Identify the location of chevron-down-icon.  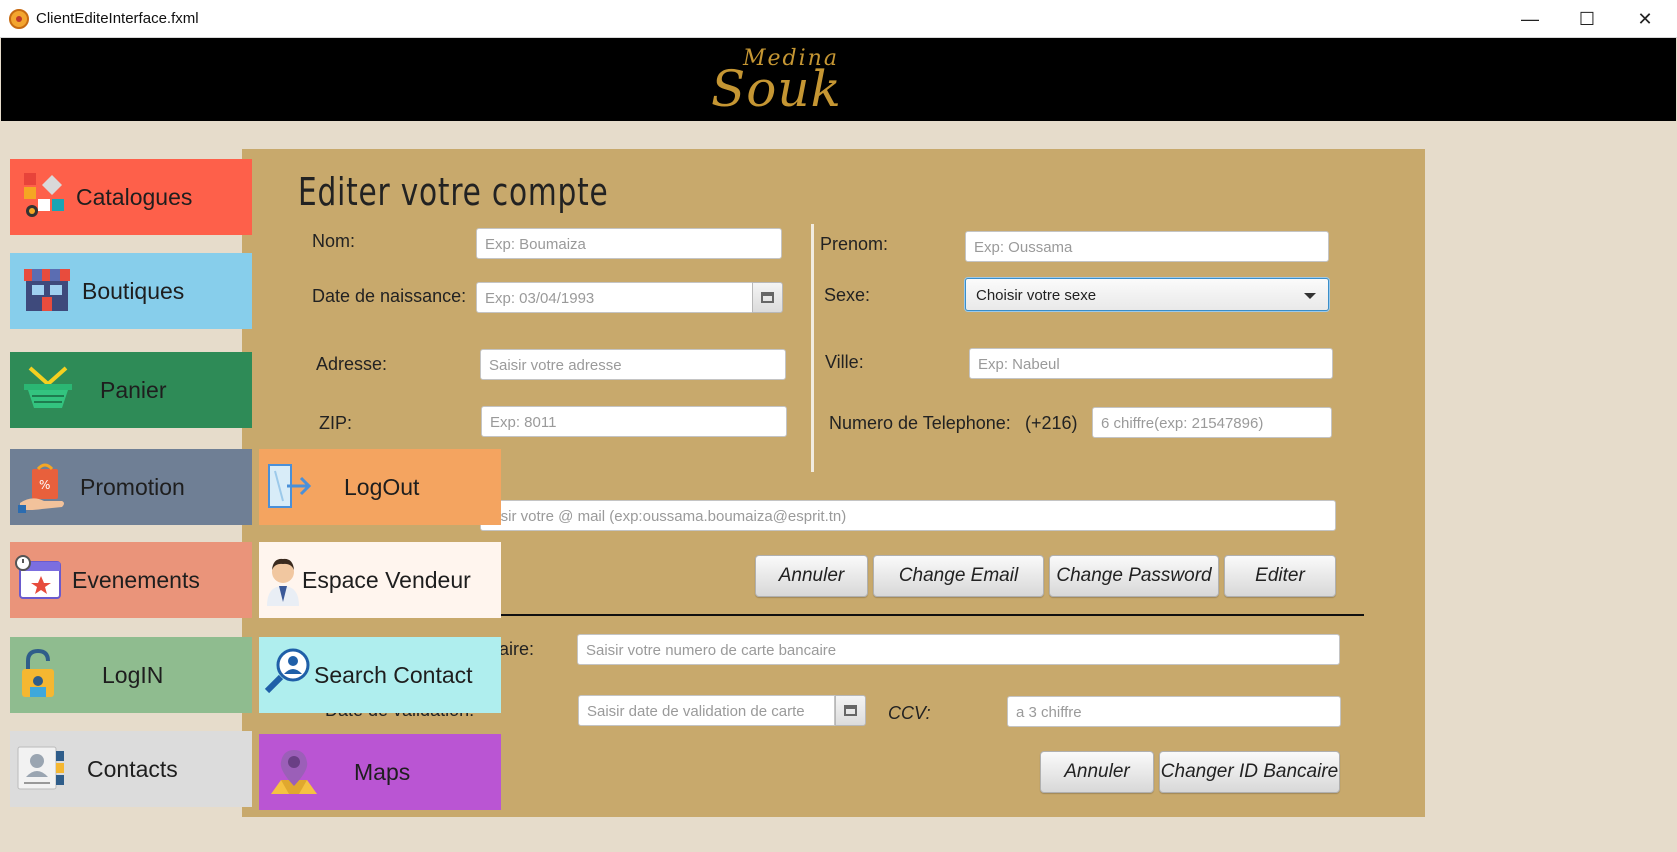
(1310, 296).